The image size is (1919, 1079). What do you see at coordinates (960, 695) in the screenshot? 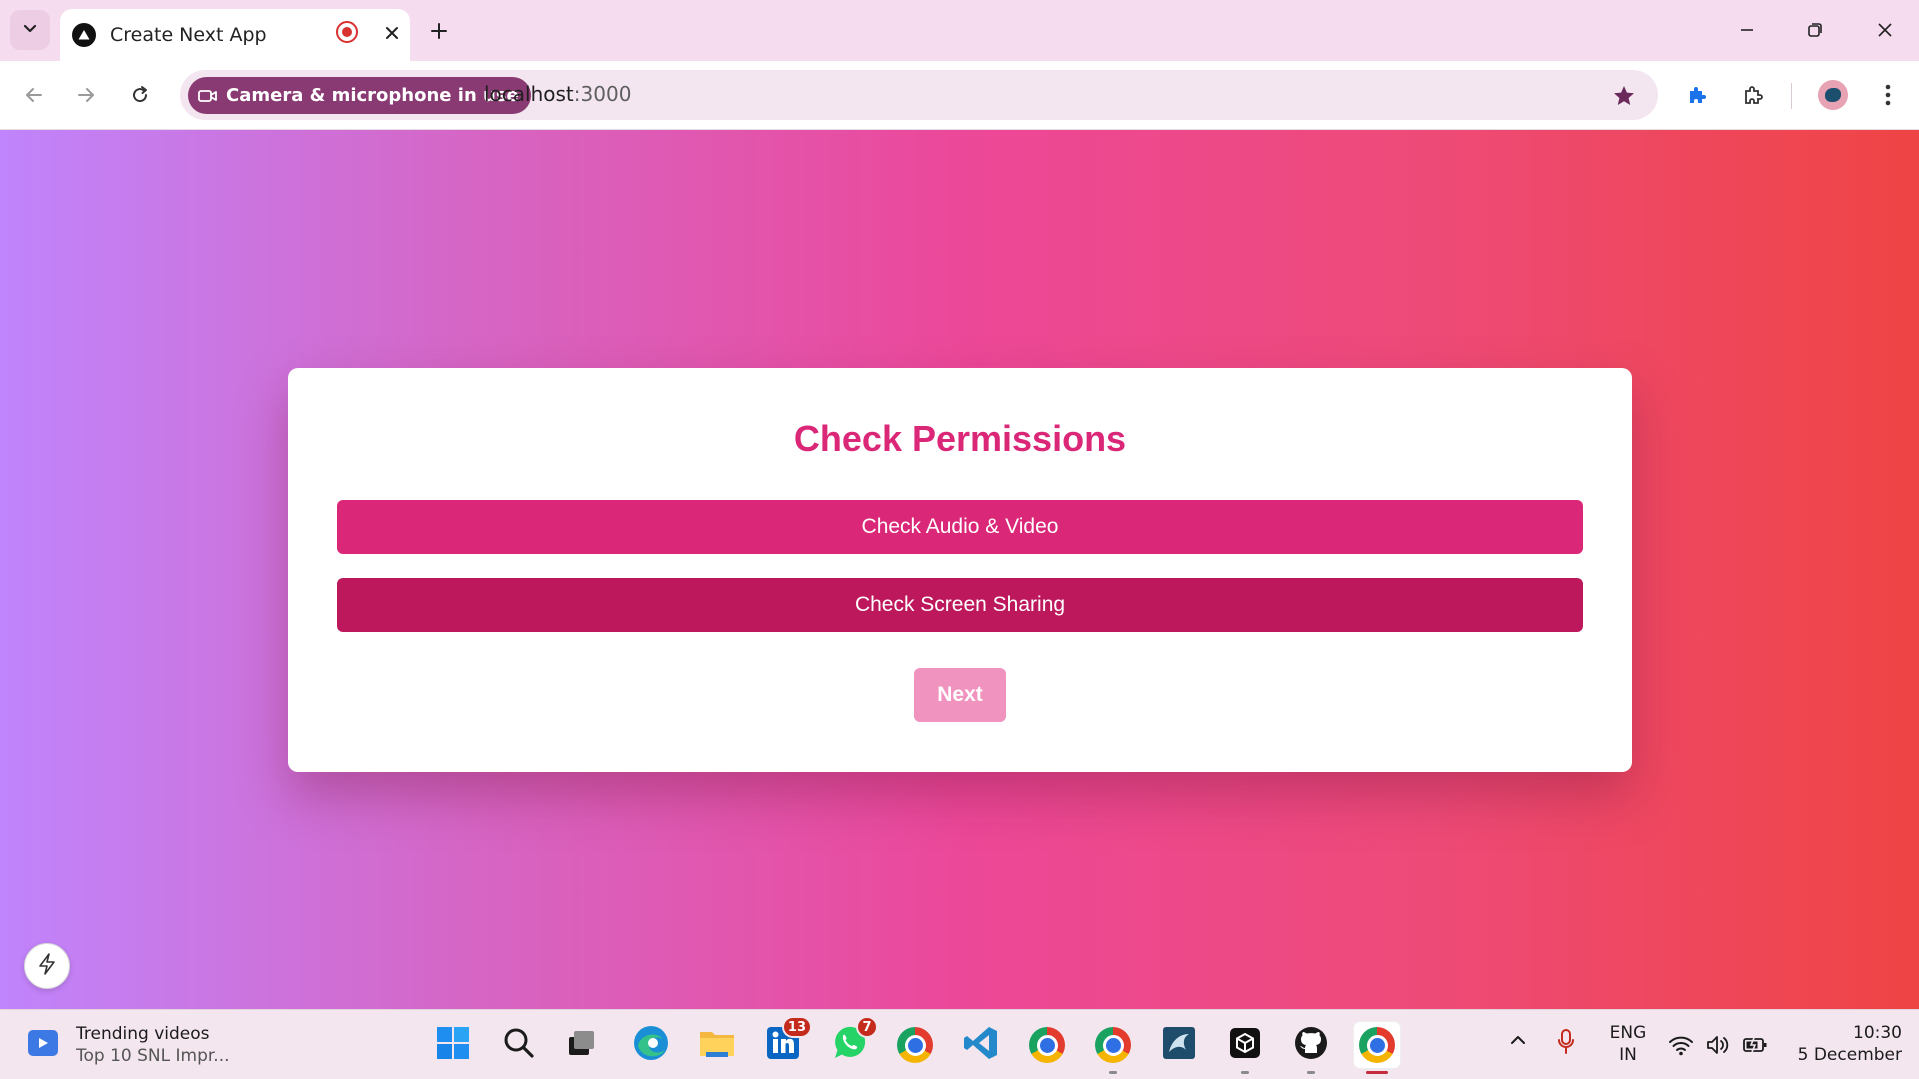
I see `next-button: Next` at bounding box center [960, 695].